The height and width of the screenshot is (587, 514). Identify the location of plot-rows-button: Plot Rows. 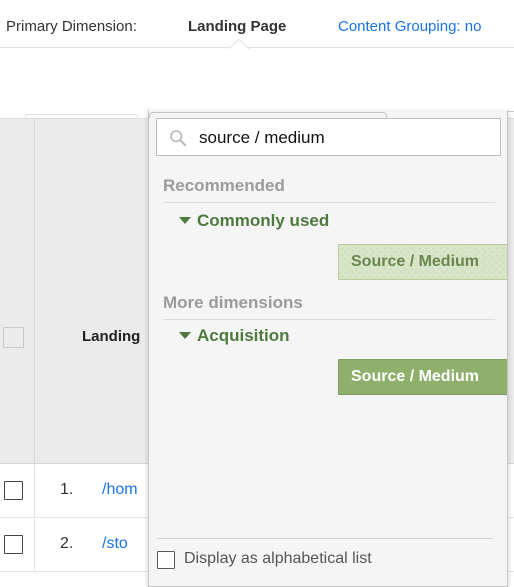
(81, 116).